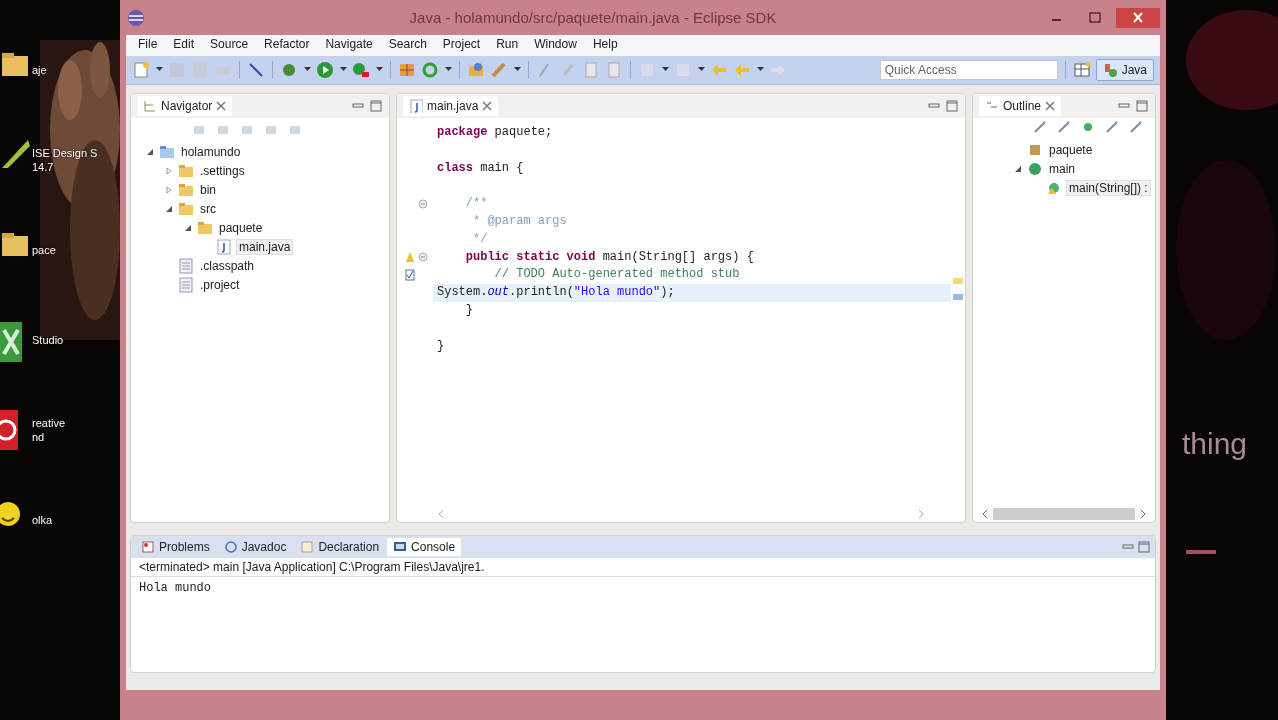 Image resolution: width=1278 pixels, height=720 pixels. I want to click on menu-item: Run, so click(507, 45).